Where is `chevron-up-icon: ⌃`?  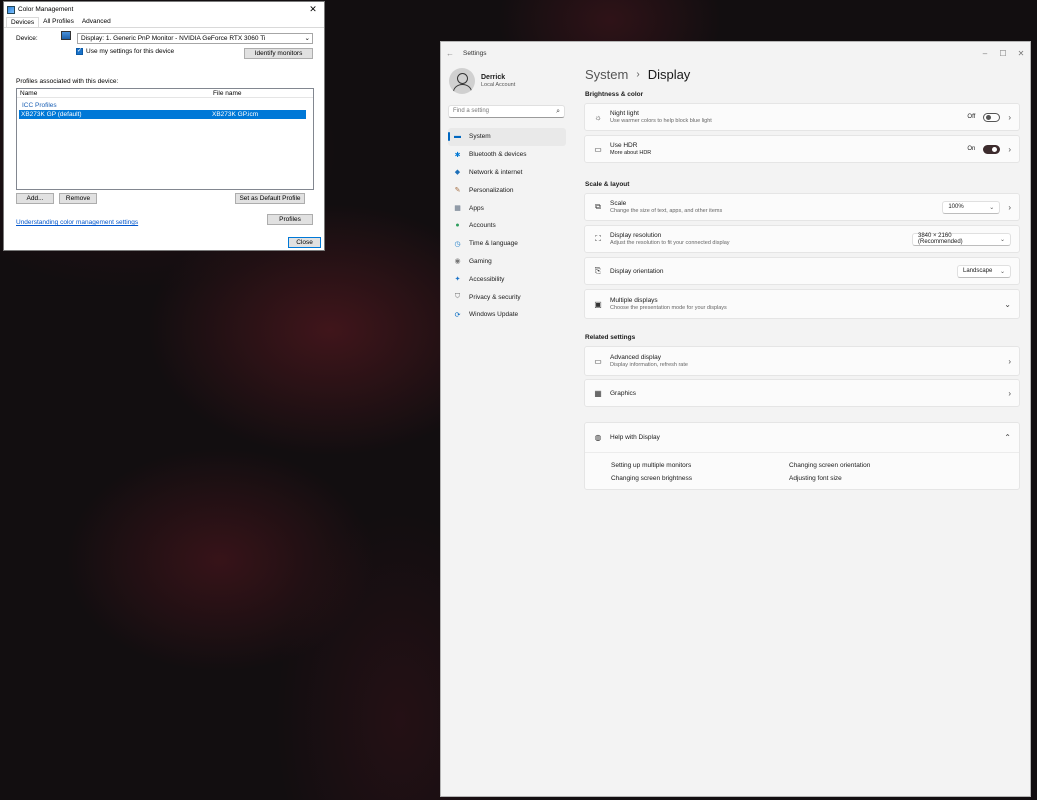
chevron-up-icon: ⌃ is located at coordinates (1007, 437).